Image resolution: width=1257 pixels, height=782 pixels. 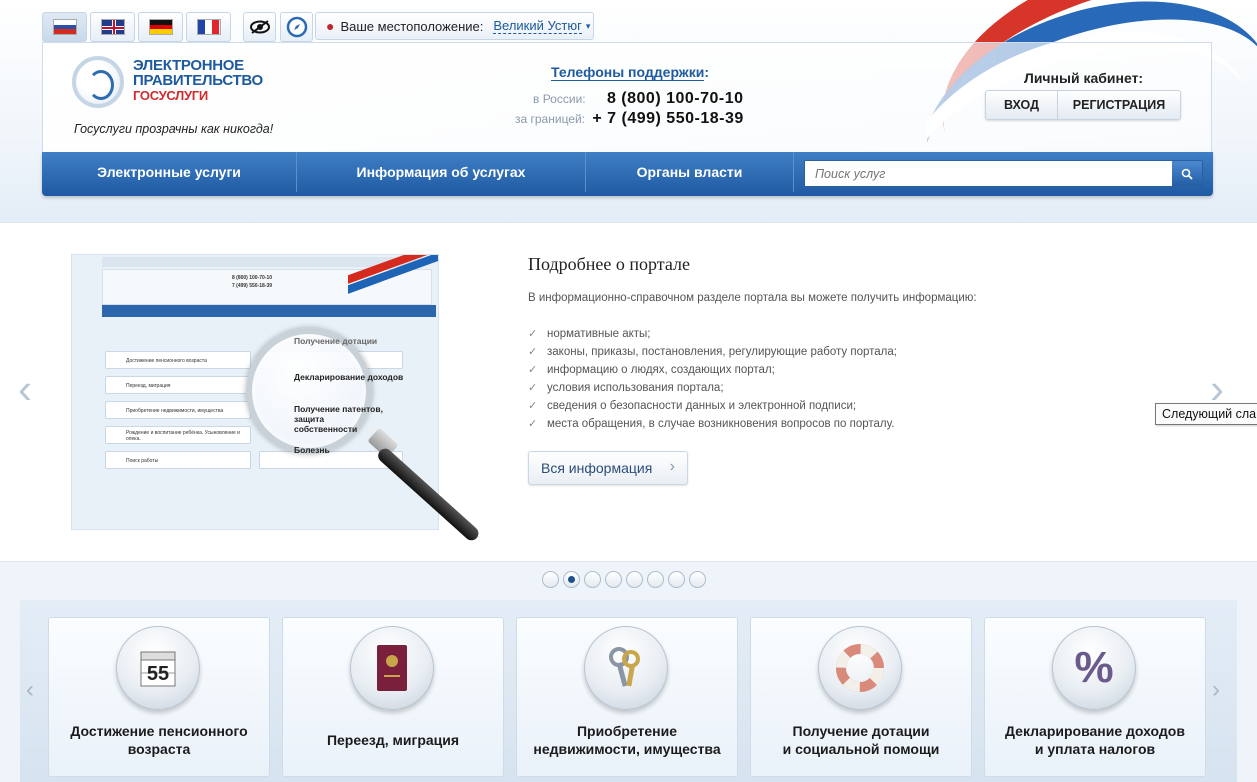 I want to click on language-fr-button, so click(x=208, y=27).